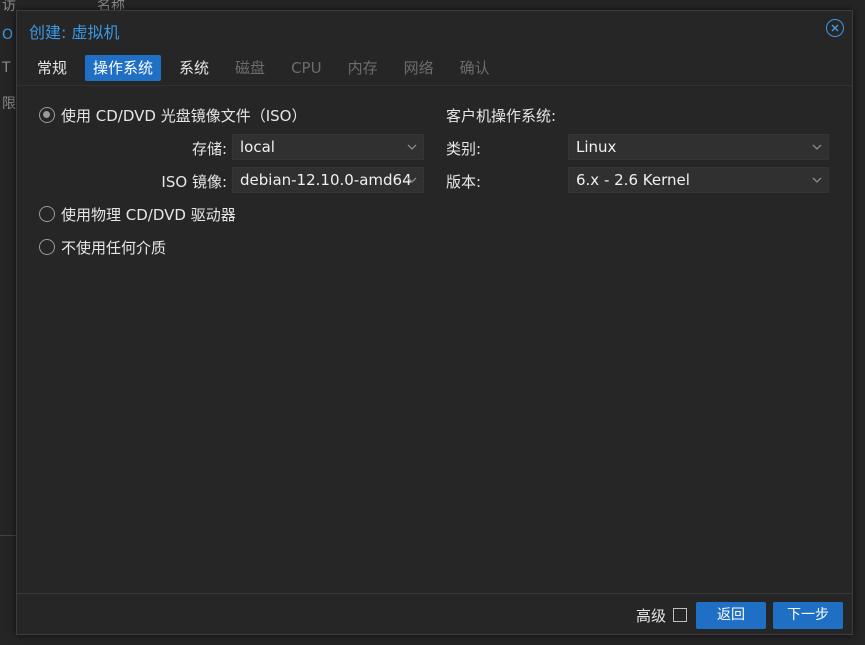  I want to click on radio-no-media: 不使用任何介质, so click(102, 247).